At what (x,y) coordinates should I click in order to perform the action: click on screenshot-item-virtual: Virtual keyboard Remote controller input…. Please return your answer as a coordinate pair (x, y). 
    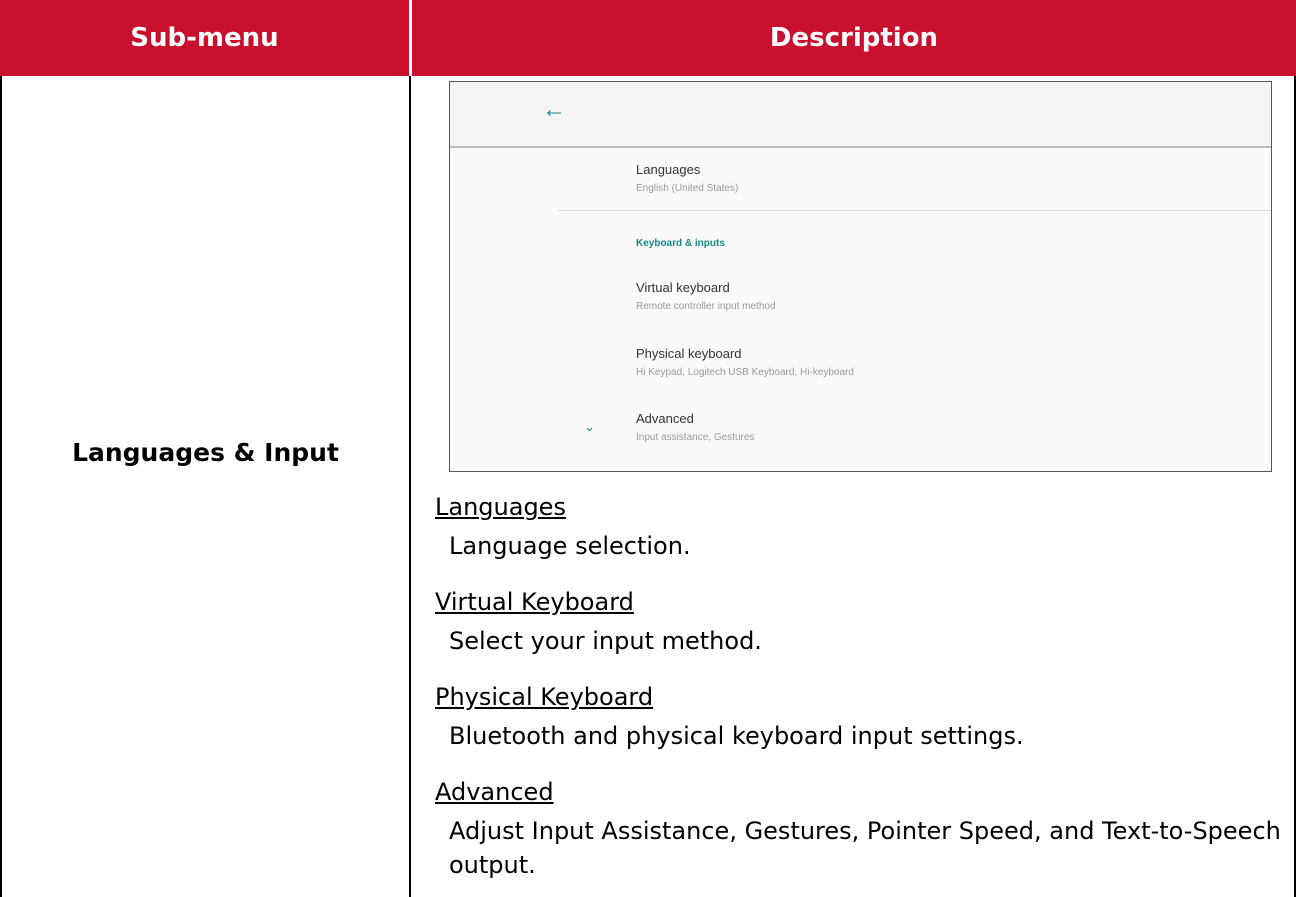
    Looking at the image, I should click on (706, 296).